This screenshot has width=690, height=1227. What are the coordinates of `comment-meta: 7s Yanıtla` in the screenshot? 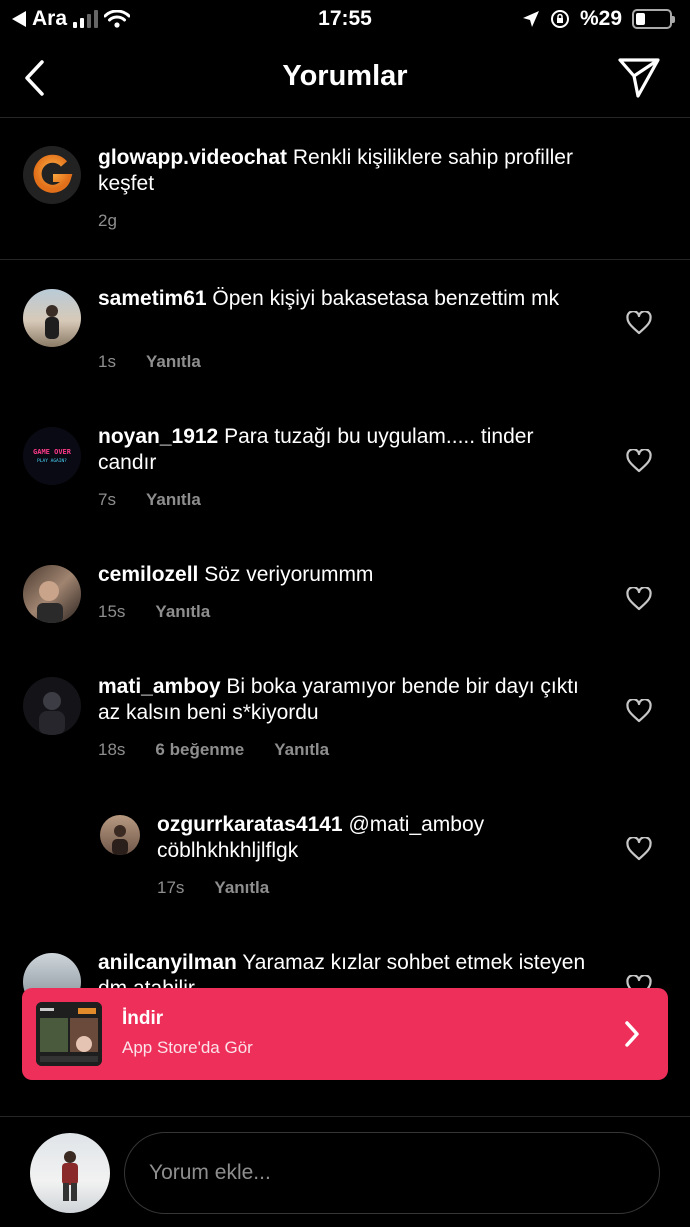 It's located at (149, 500).